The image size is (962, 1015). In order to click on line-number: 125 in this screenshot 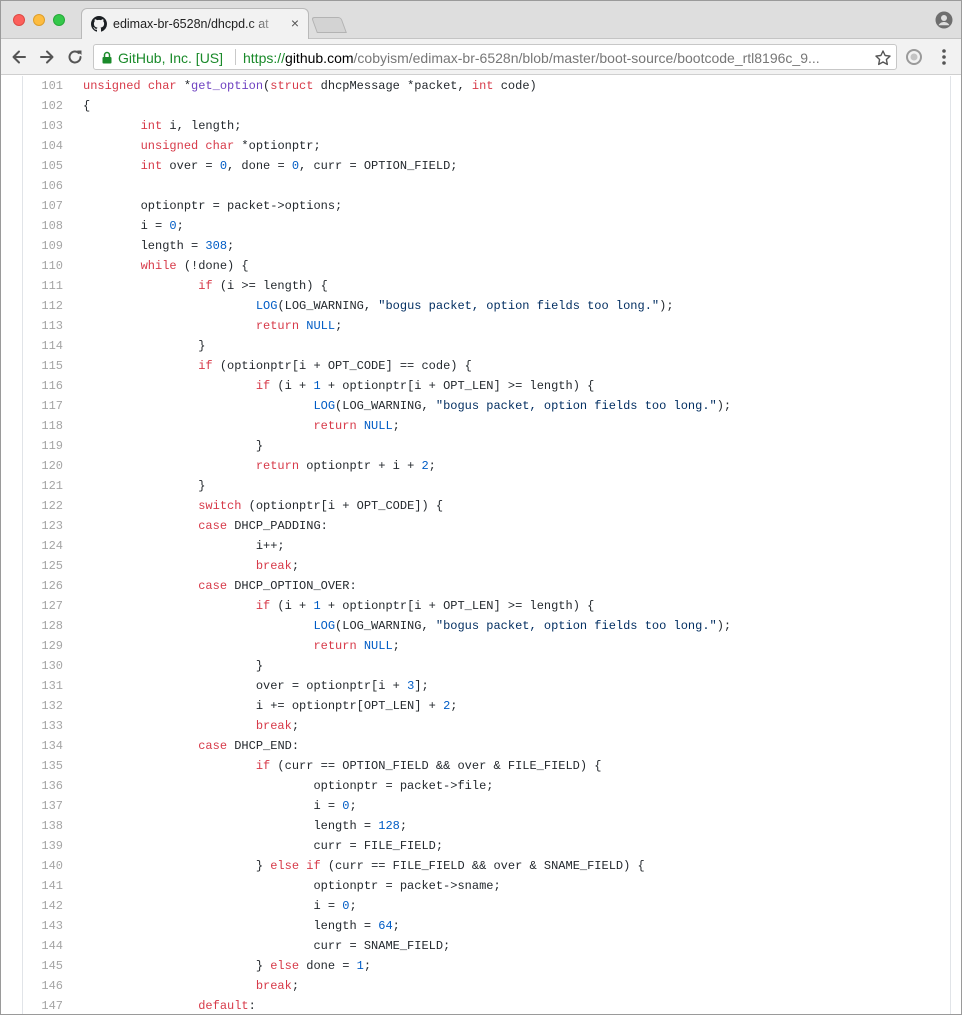, I will do `click(43, 566)`.